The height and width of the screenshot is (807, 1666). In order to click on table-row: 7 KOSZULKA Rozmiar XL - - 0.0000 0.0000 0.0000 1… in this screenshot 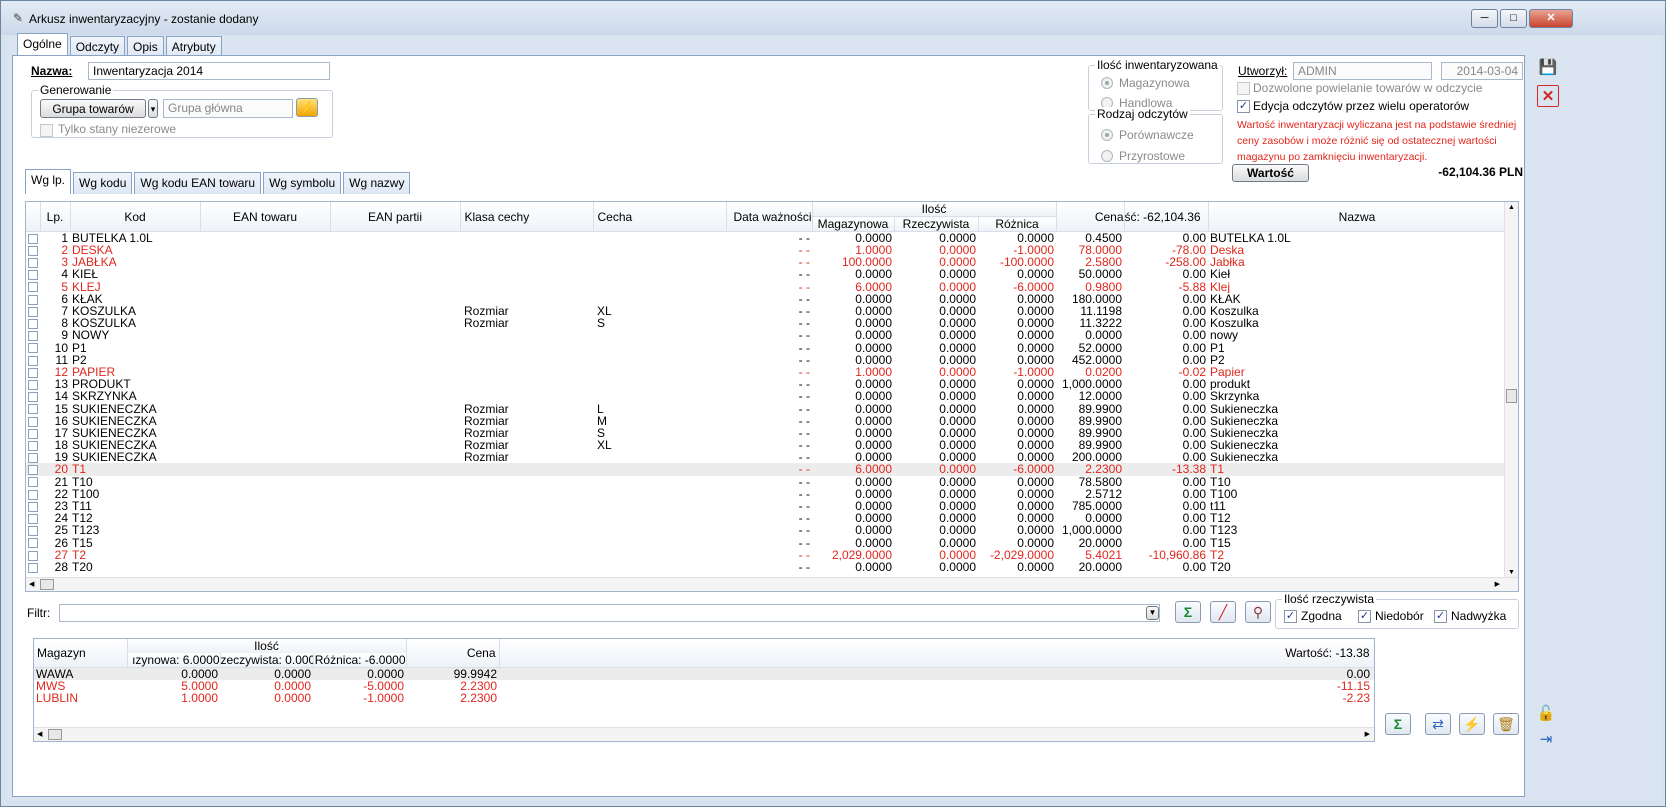, I will do `click(766, 311)`.